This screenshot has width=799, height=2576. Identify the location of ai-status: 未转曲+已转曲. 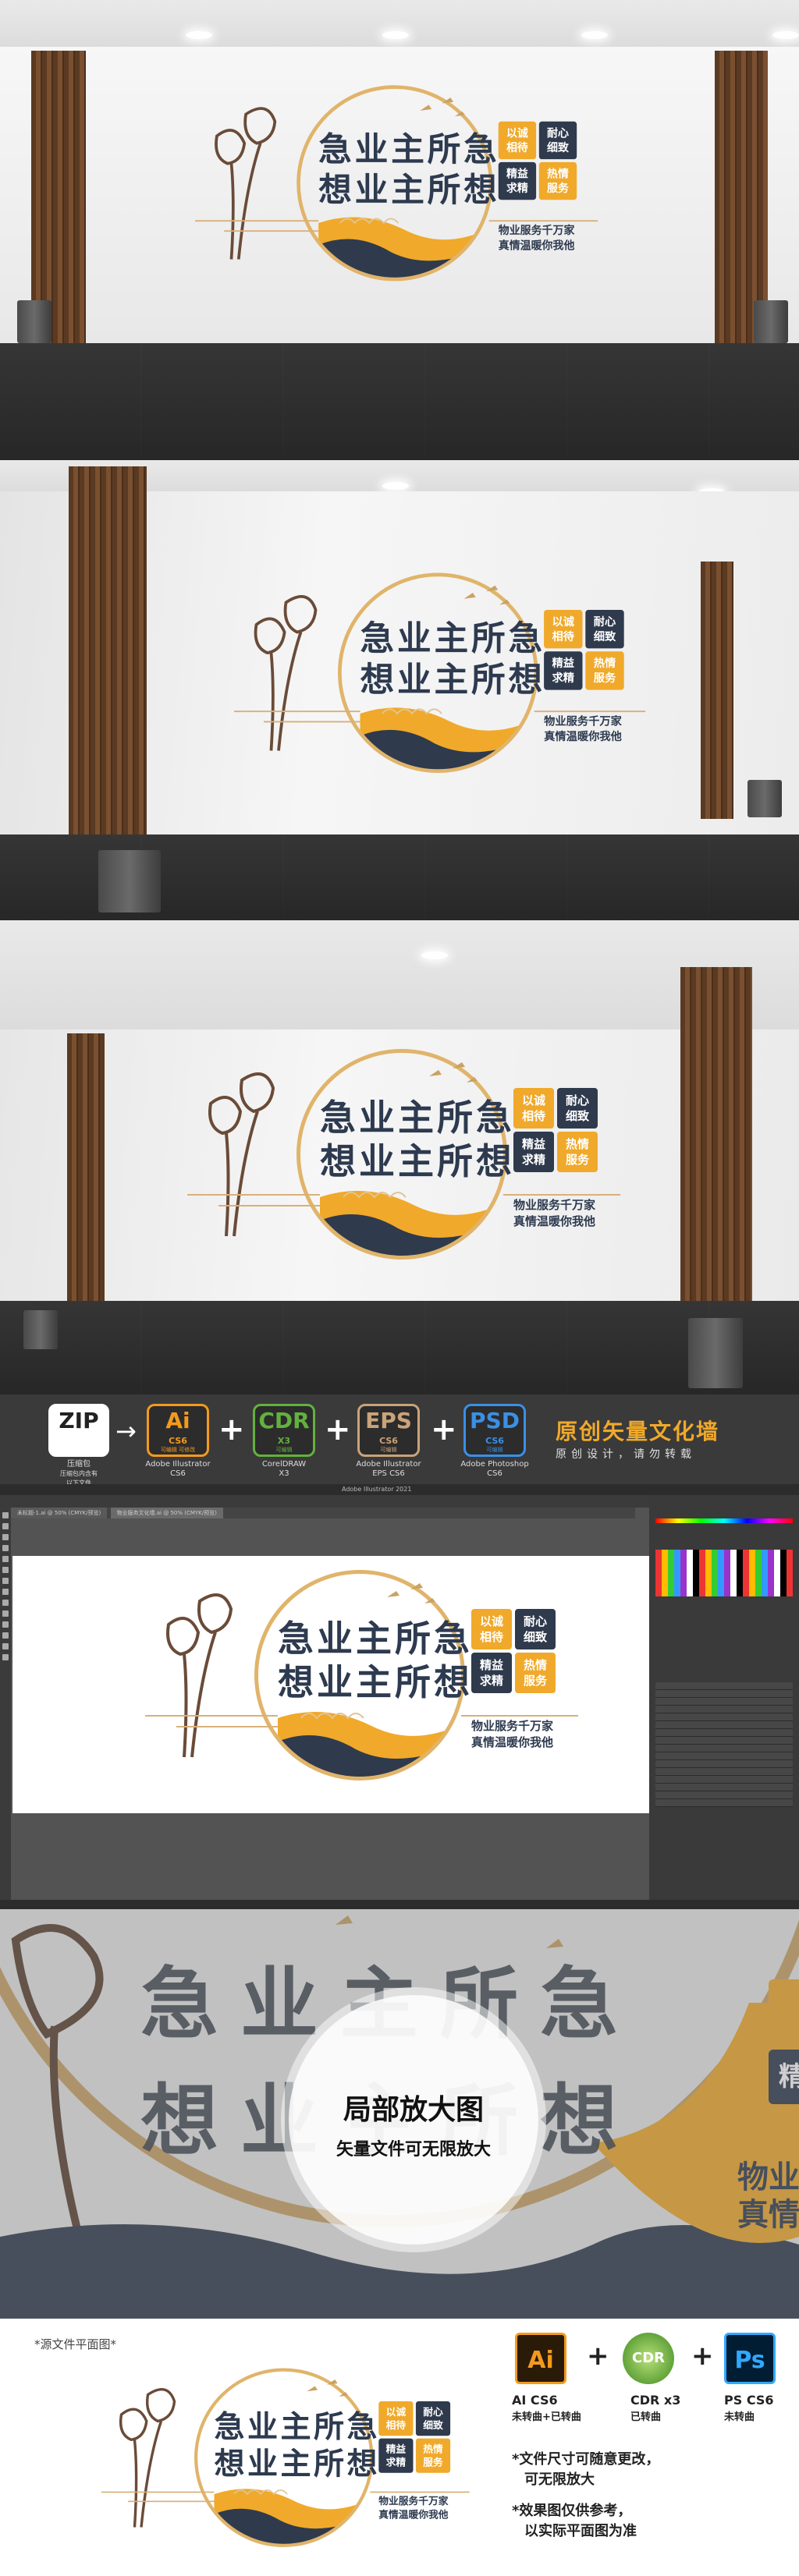
(546, 2417).